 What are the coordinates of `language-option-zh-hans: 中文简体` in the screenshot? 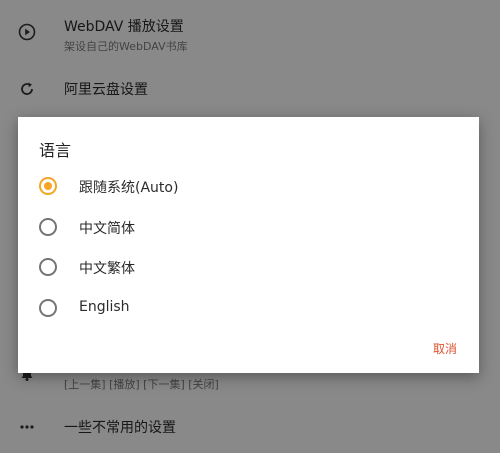 It's located at (248, 227).